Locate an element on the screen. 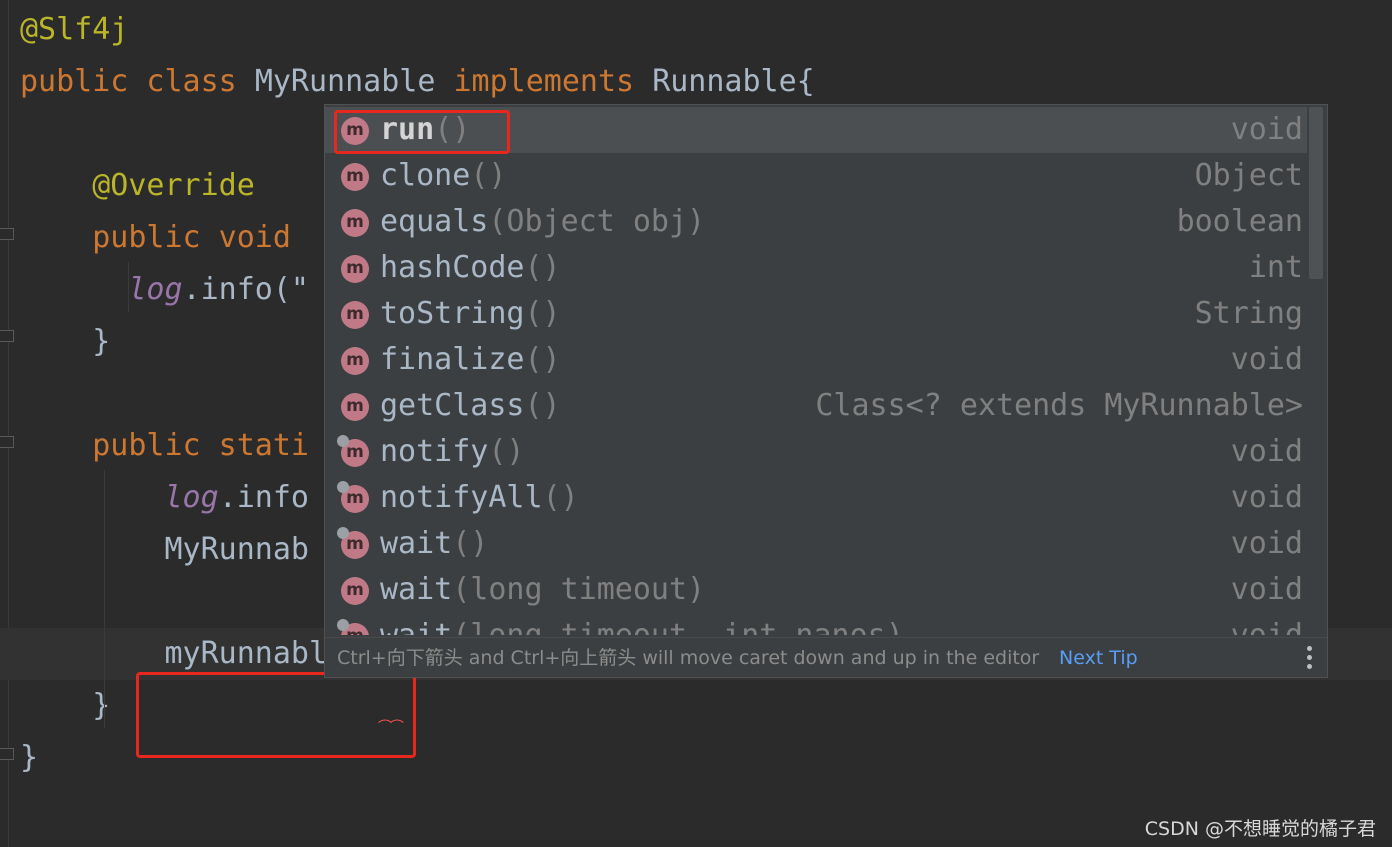 The image size is (1392, 847). code-token: MyRunnab is located at coordinates (164, 549).